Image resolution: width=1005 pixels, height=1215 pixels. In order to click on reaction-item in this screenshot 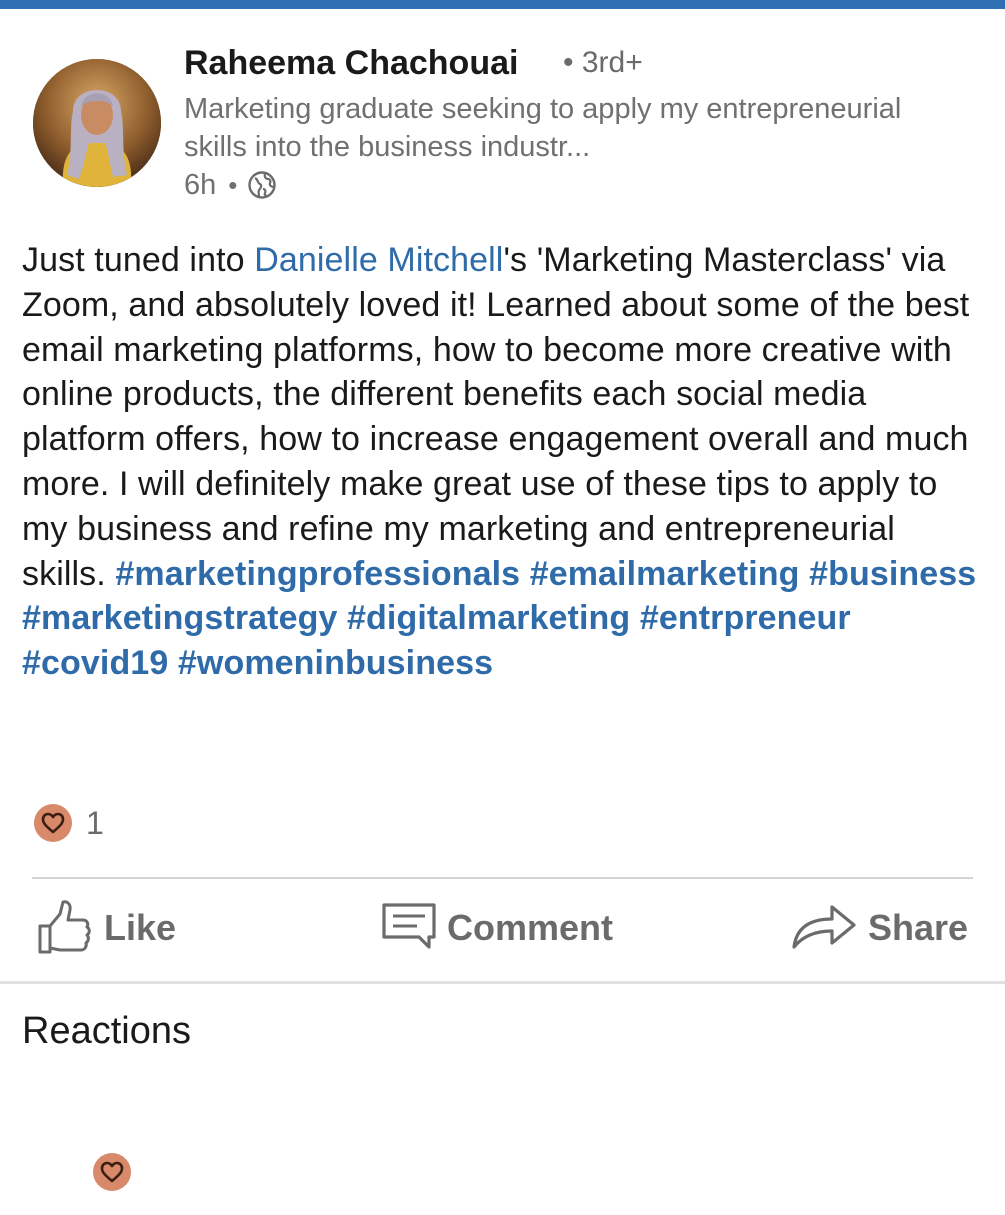, I will do `click(112, 1172)`.